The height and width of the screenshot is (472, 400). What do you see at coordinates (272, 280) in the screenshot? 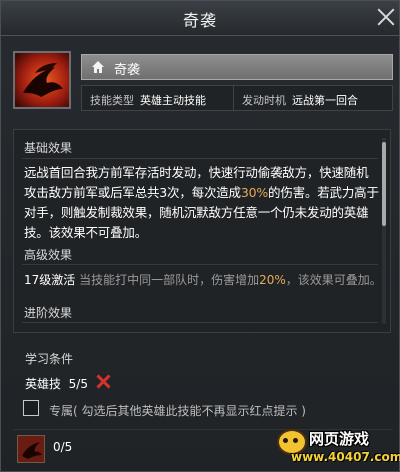
I see `bonus-percent: 20%` at bounding box center [272, 280].